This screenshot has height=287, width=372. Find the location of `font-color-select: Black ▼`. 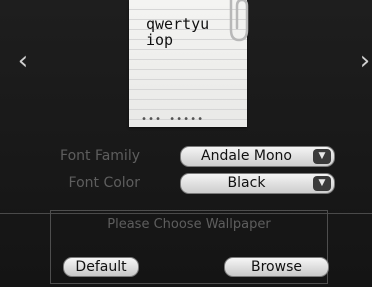

font-color-select: Black ▼ is located at coordinates (257, 183).